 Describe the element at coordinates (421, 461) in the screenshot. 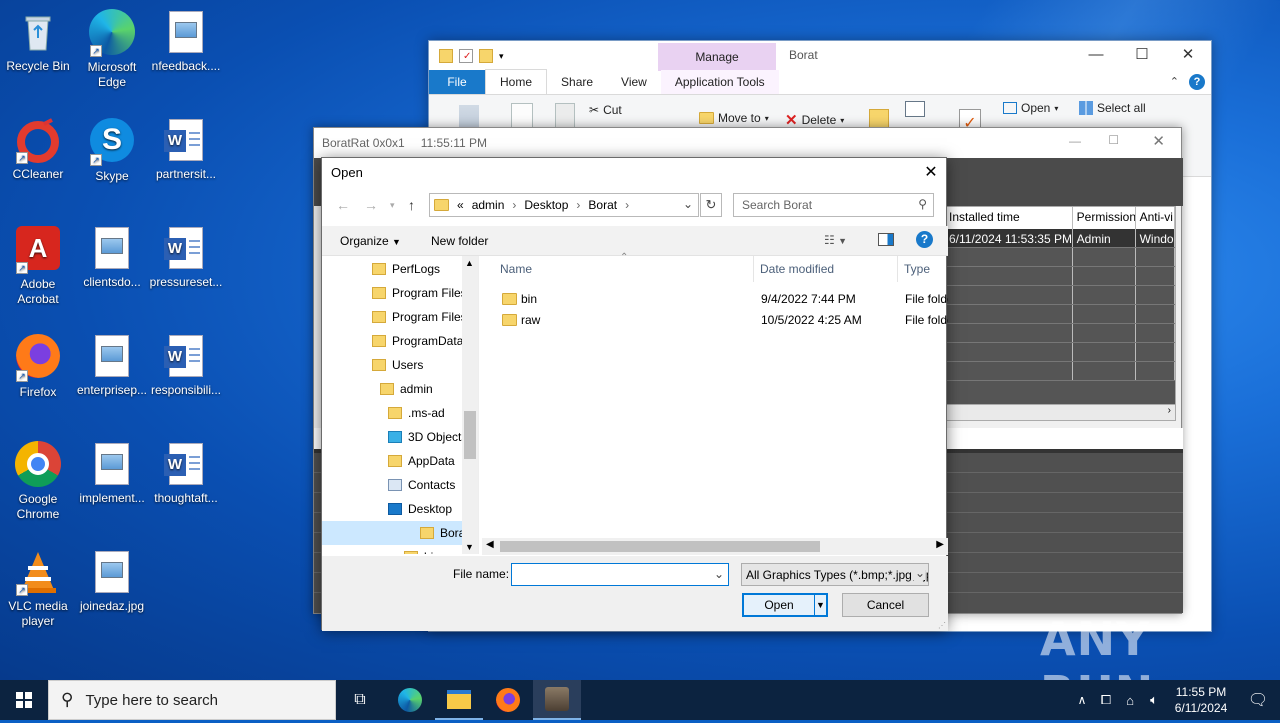

I see `nav-item-appdata: AppData` at that location.